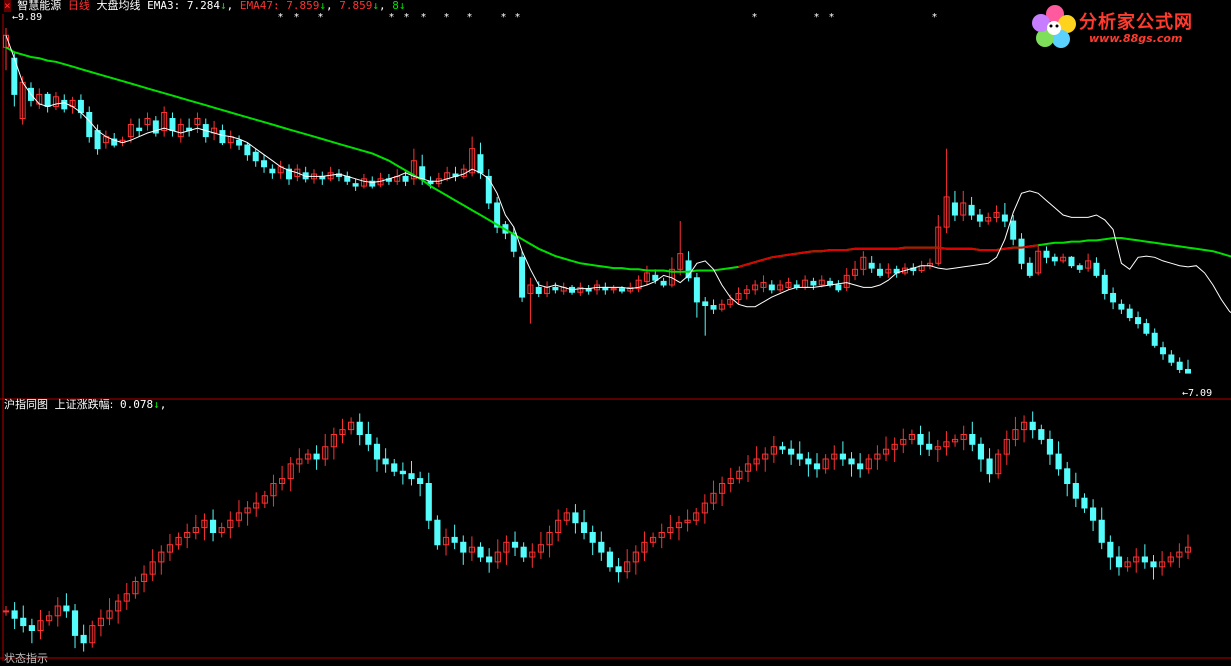 Image resolution: width=1231 pixels, height=666 pixels. Describe the element at coordinates (26, 658) in the screenshot. I see `bottom-panel-stub: 状态指示` at that location.